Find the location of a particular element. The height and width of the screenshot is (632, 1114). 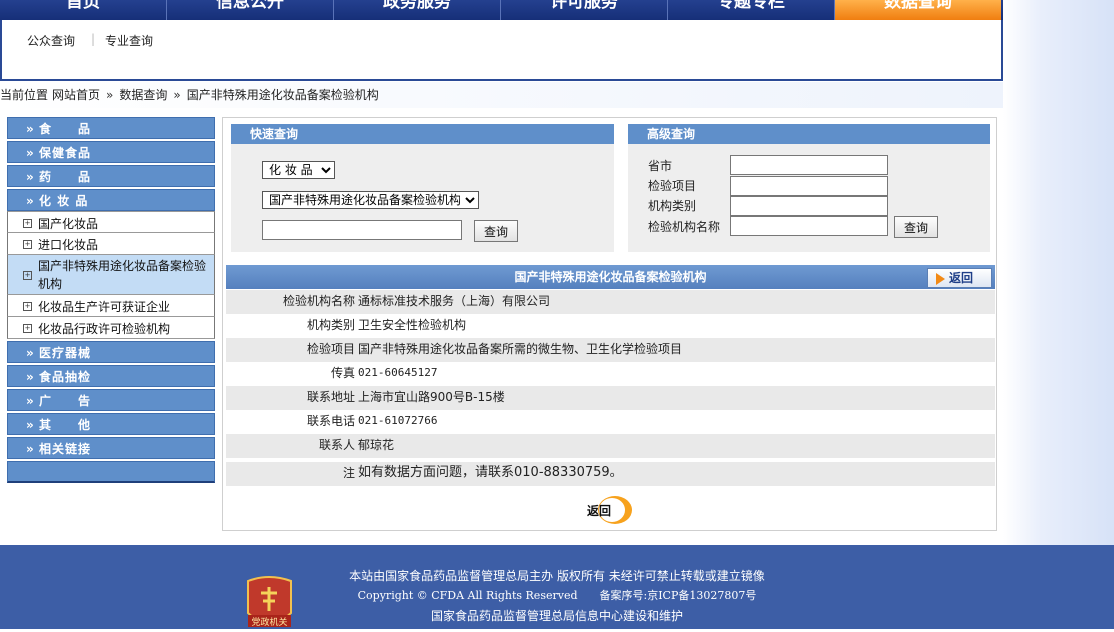

sidebar-cat-cosmetics: » 化 妆 品 is located at coordinates (111, 200).